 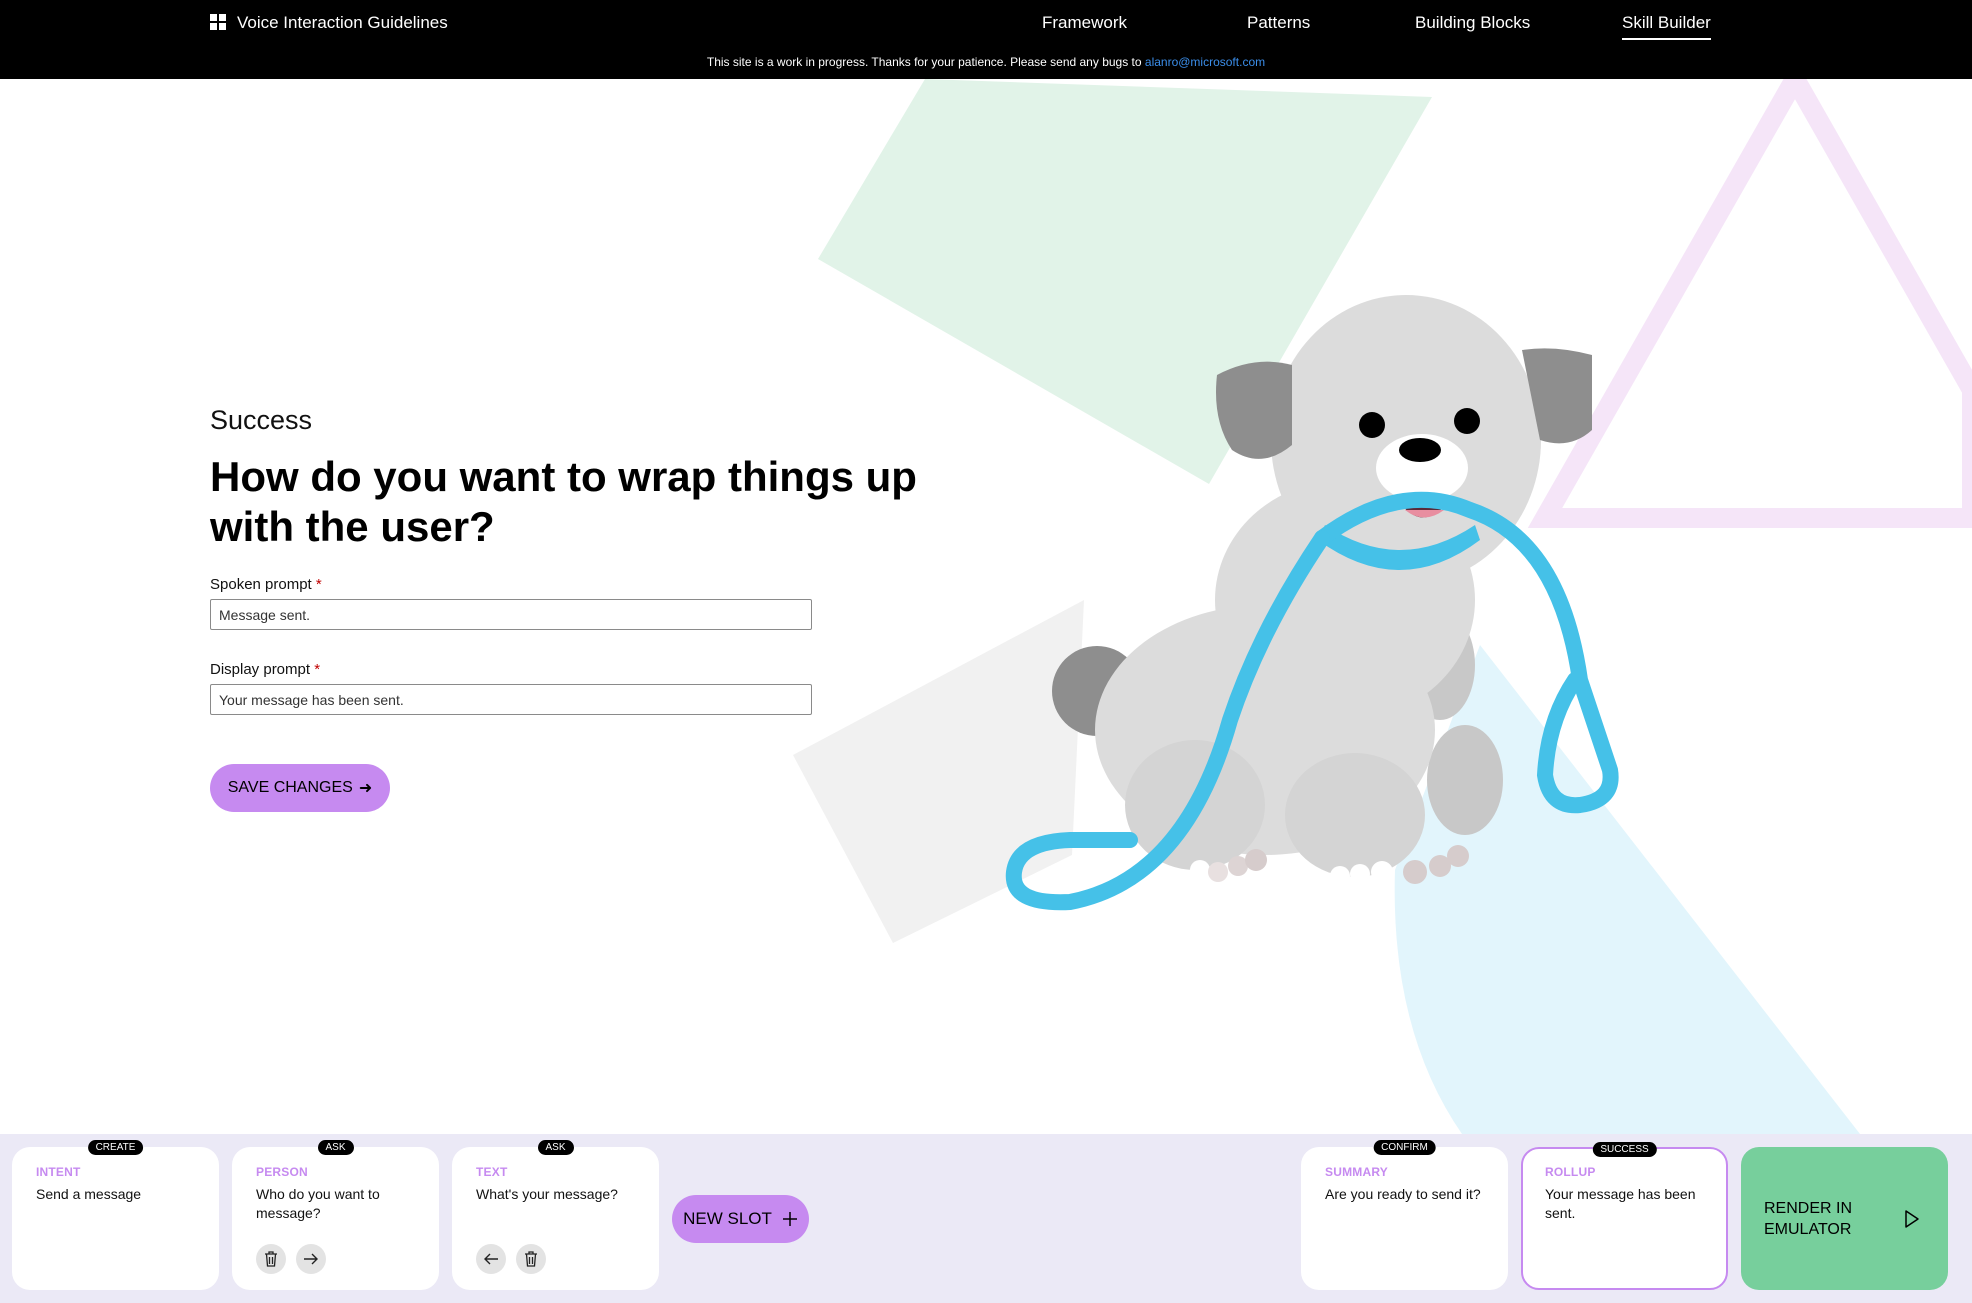 I want to click on card-type: ROLLUP, so click(x=1570, y=1172).